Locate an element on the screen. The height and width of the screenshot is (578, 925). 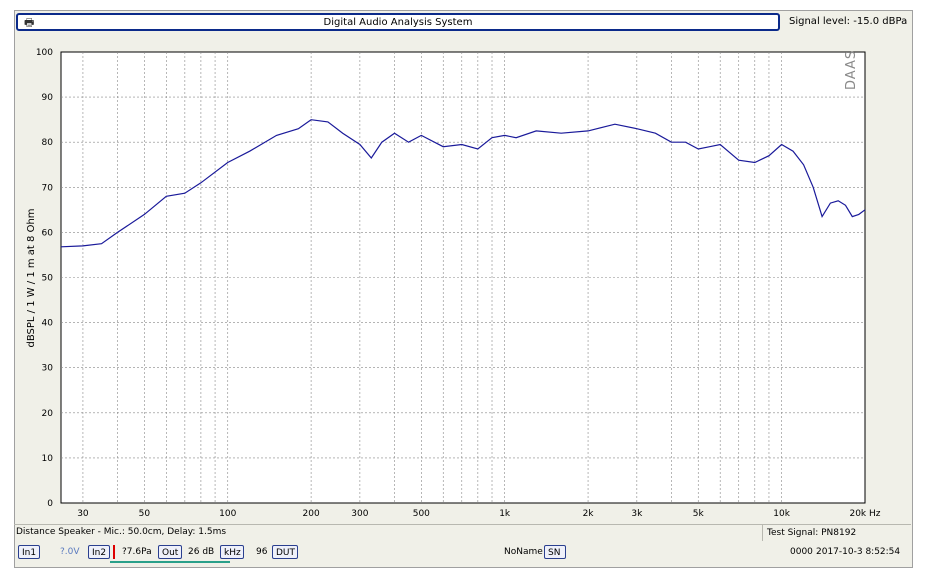
x-tick-label: 100 is located at coordinates (227, 514).